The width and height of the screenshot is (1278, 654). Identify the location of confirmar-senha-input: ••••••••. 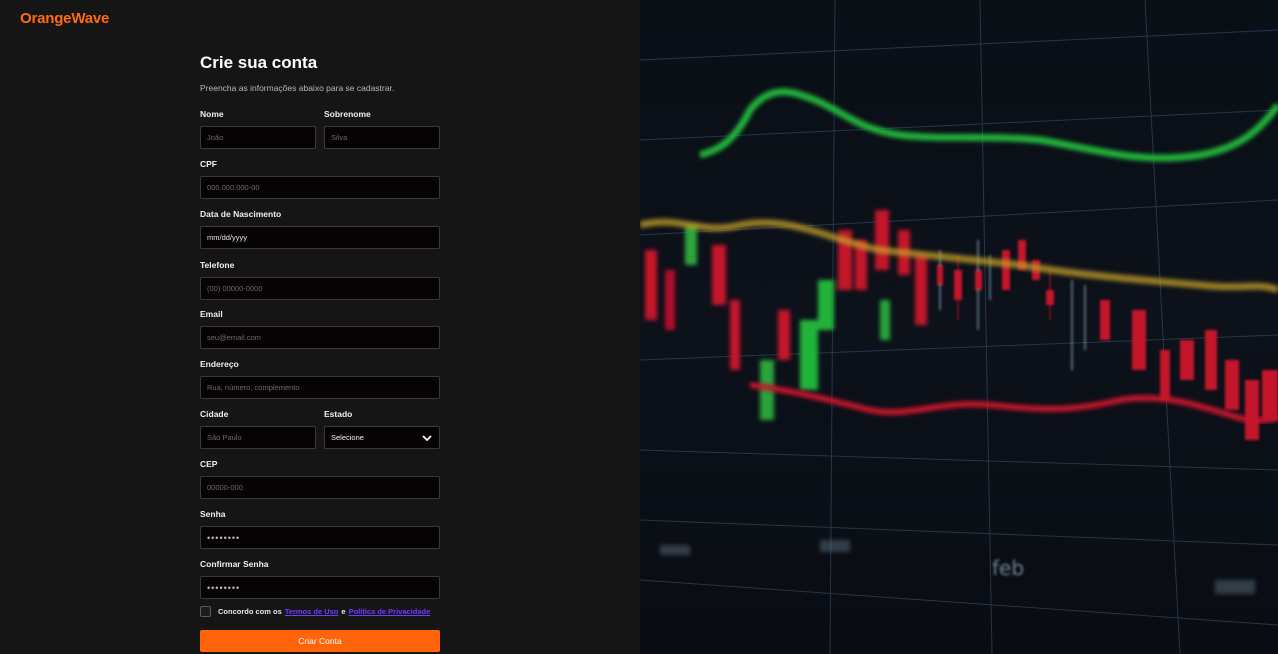
(320, 587).